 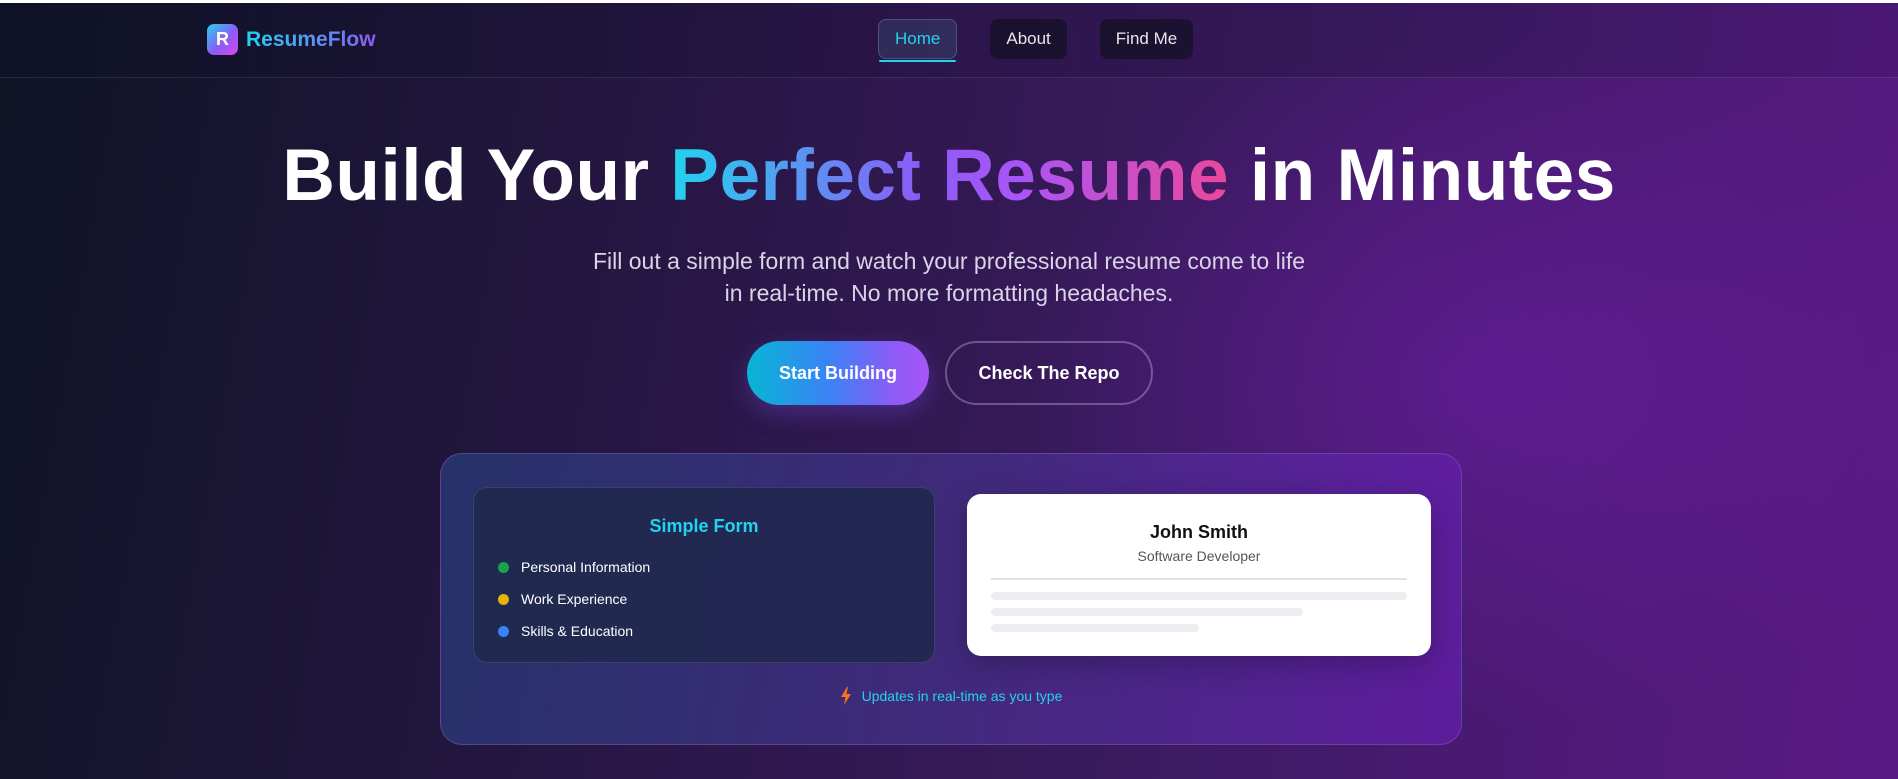 What do you see at coordinates (962, 696) in the screenshot?
I see `realtime-note-text: Updates in real-time as you type` at bounding box center [962, 696].